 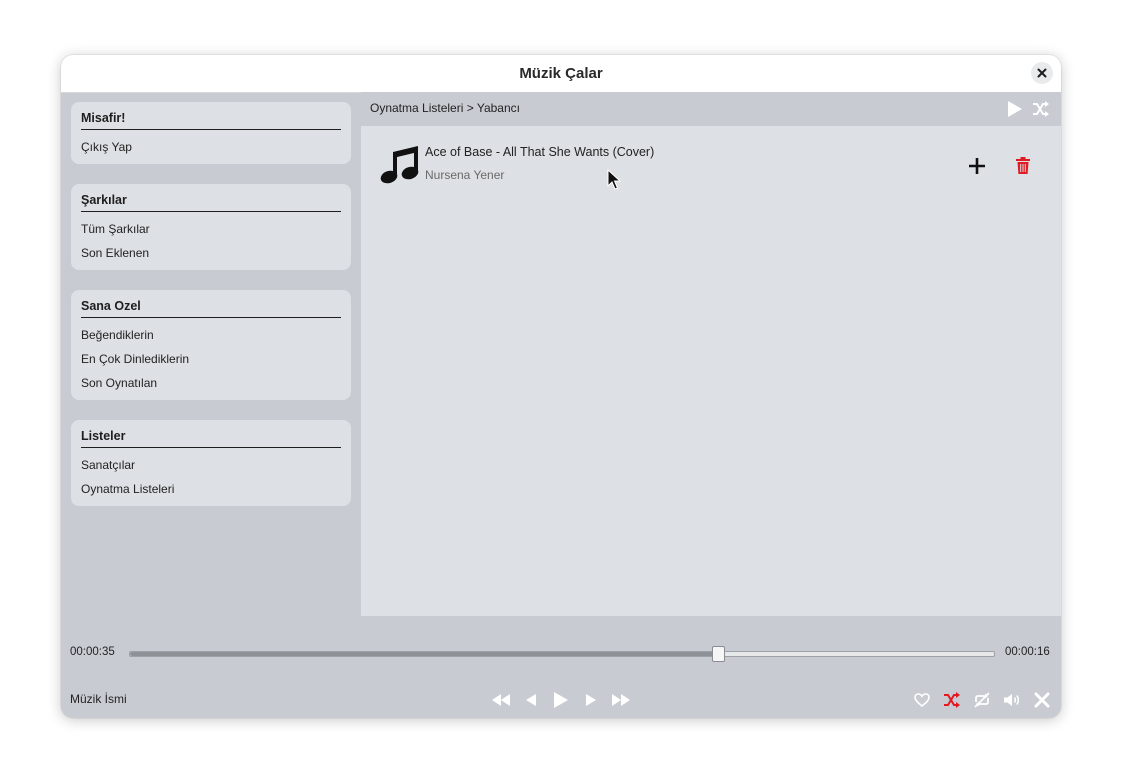 What do you see at coordinates (399, 165) in the screenshot?
I see `music-note-icon` at bounding box center [399, 165].